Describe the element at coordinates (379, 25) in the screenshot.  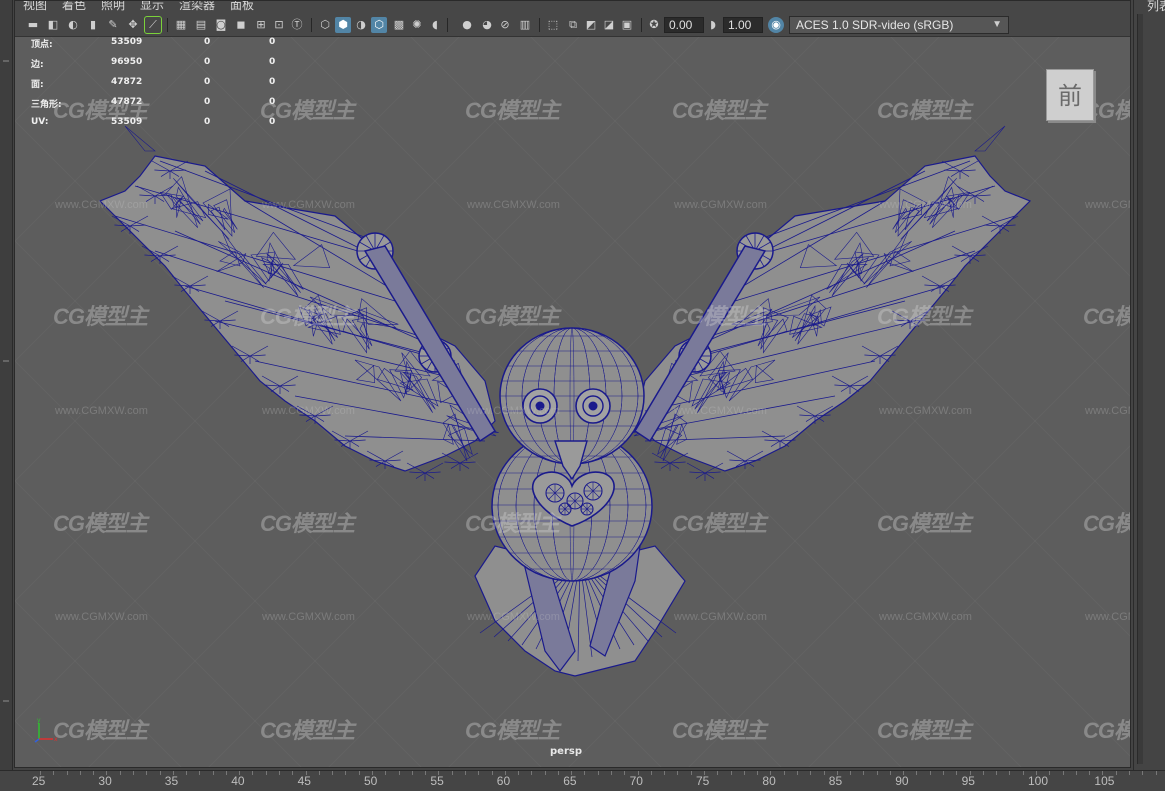
I see `textured-icon: ⬡` at that location.